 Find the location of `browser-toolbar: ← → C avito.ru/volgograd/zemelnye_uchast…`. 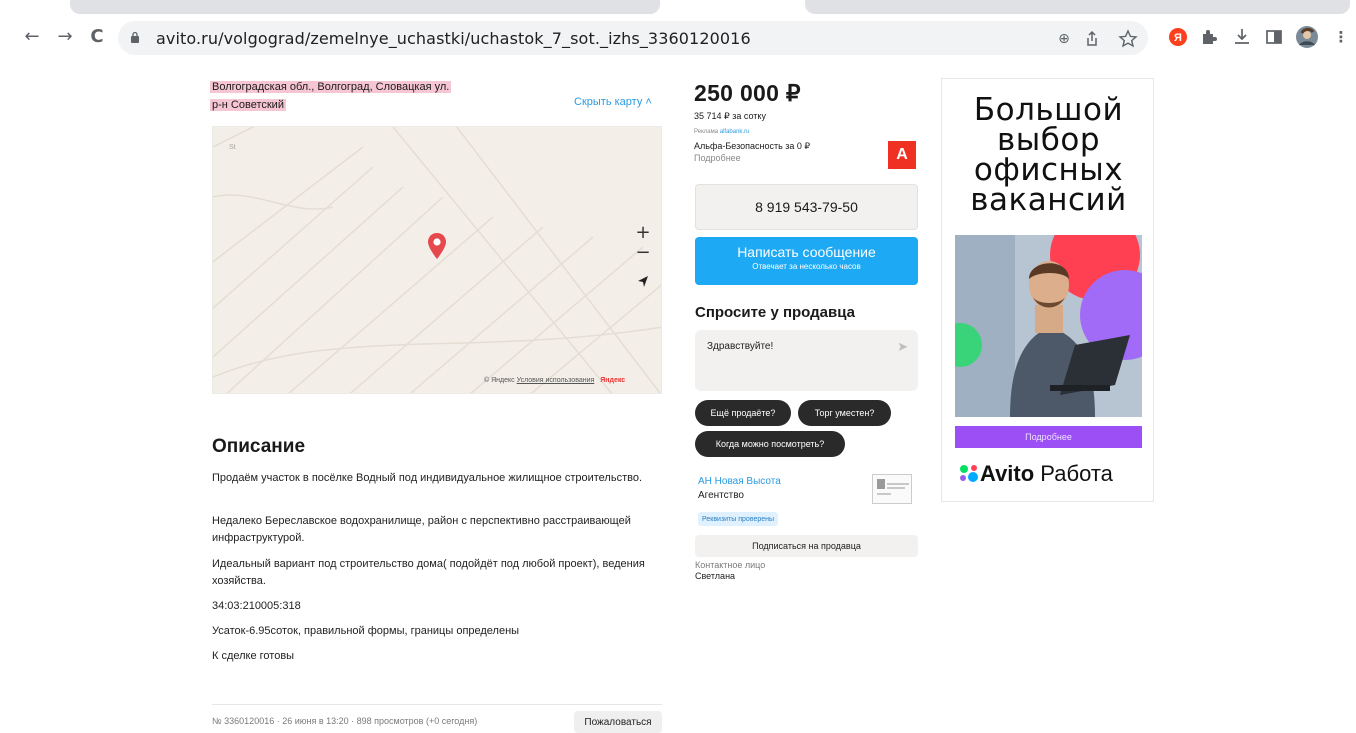

browser-toolbar: ← → C avito.ru/volgograd/zemelnye_uchast… is located at coordinates (678, 38).